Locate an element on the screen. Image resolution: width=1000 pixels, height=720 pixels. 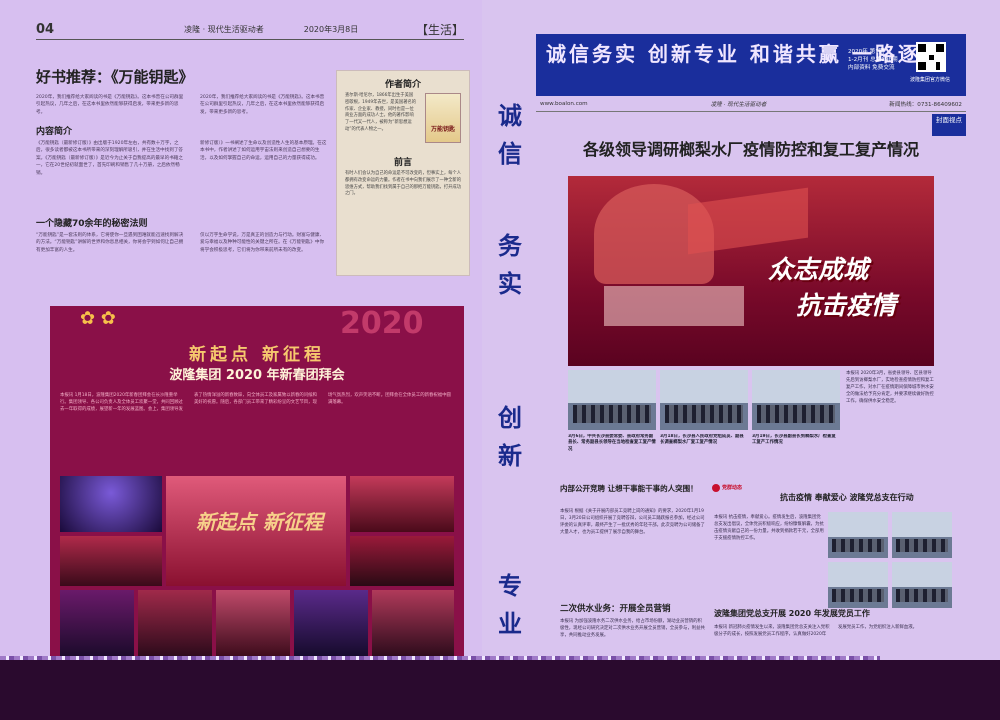
preface-heading: 前言 is located at coordinates (402, 163).